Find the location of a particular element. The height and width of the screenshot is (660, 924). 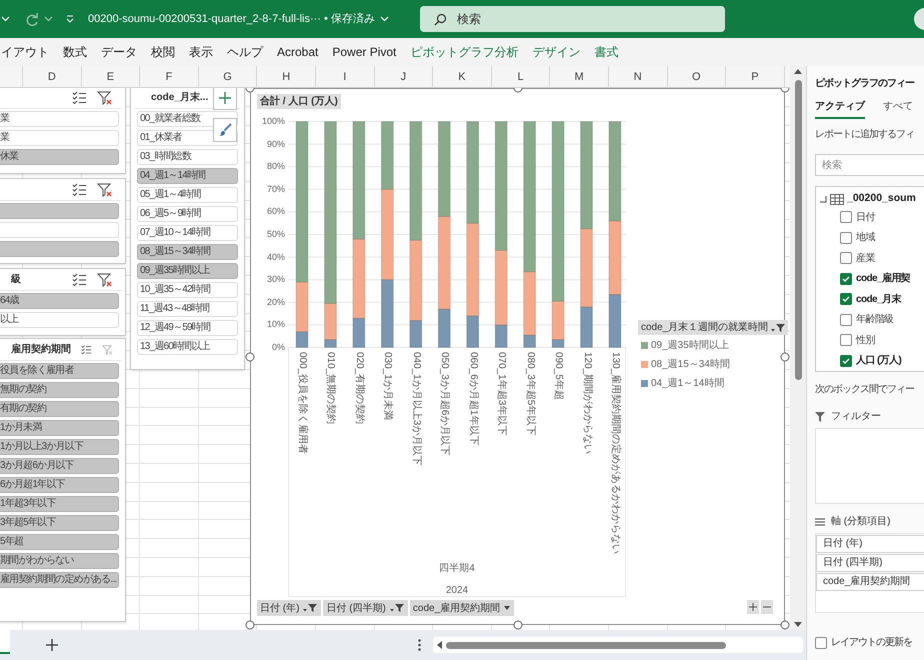

collapse-icon is located at coordinates (823, 199).